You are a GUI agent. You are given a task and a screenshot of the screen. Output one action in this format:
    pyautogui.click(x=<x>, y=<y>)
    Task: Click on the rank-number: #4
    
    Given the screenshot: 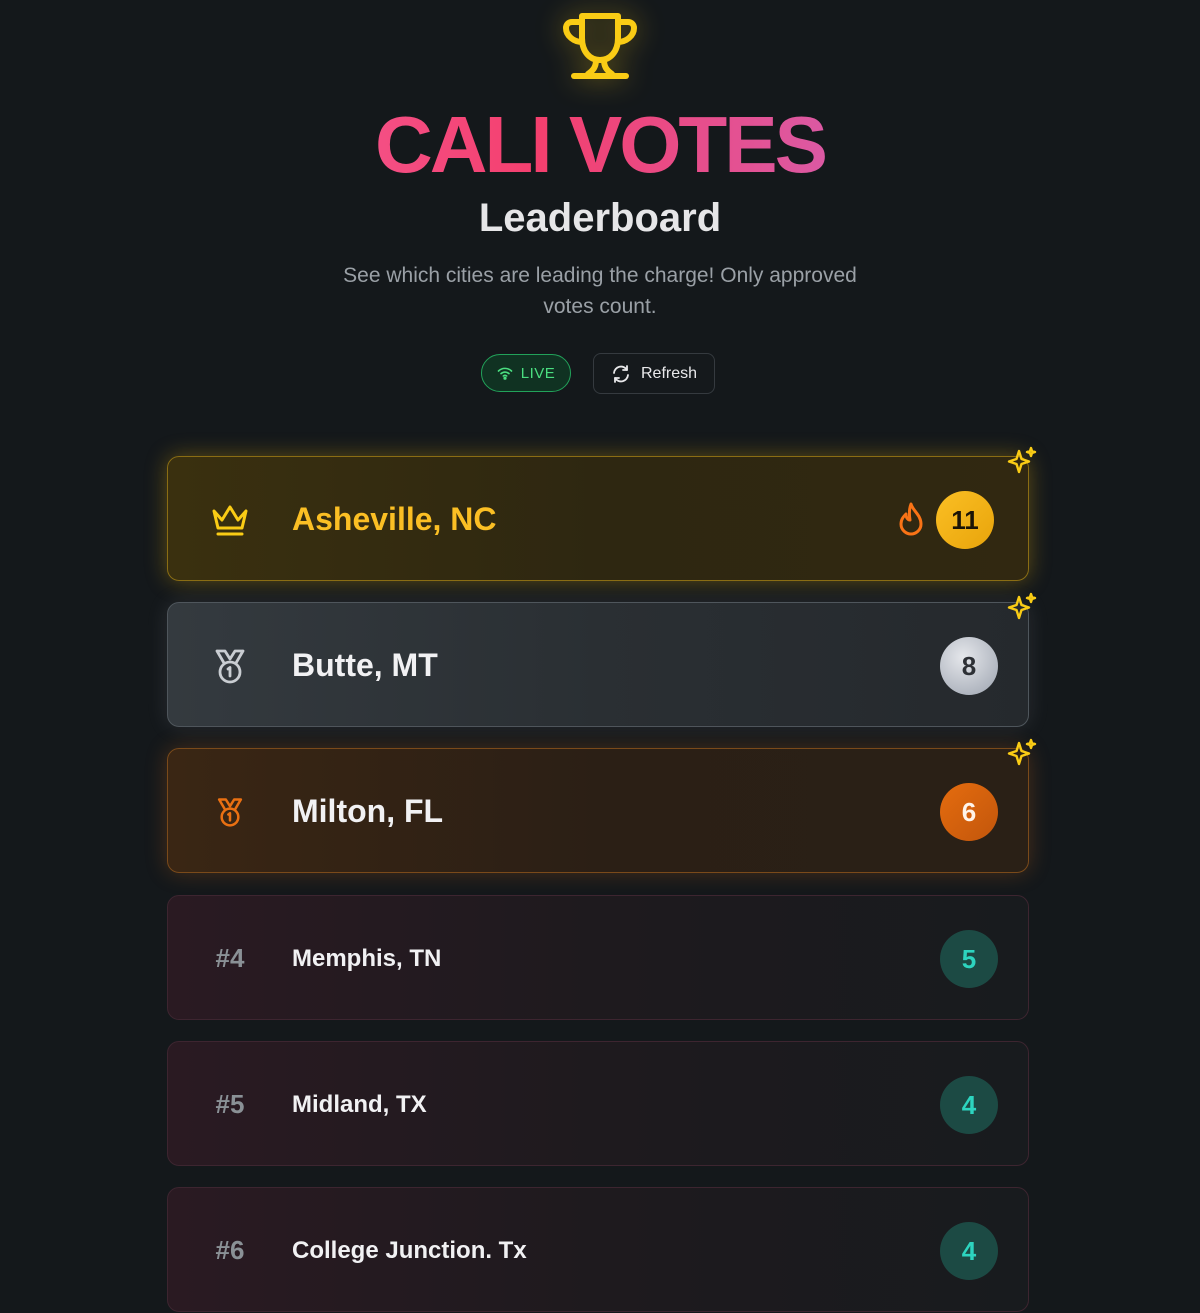 What is the action you would take?
    pyautogui.click(x=230, y=958)
    